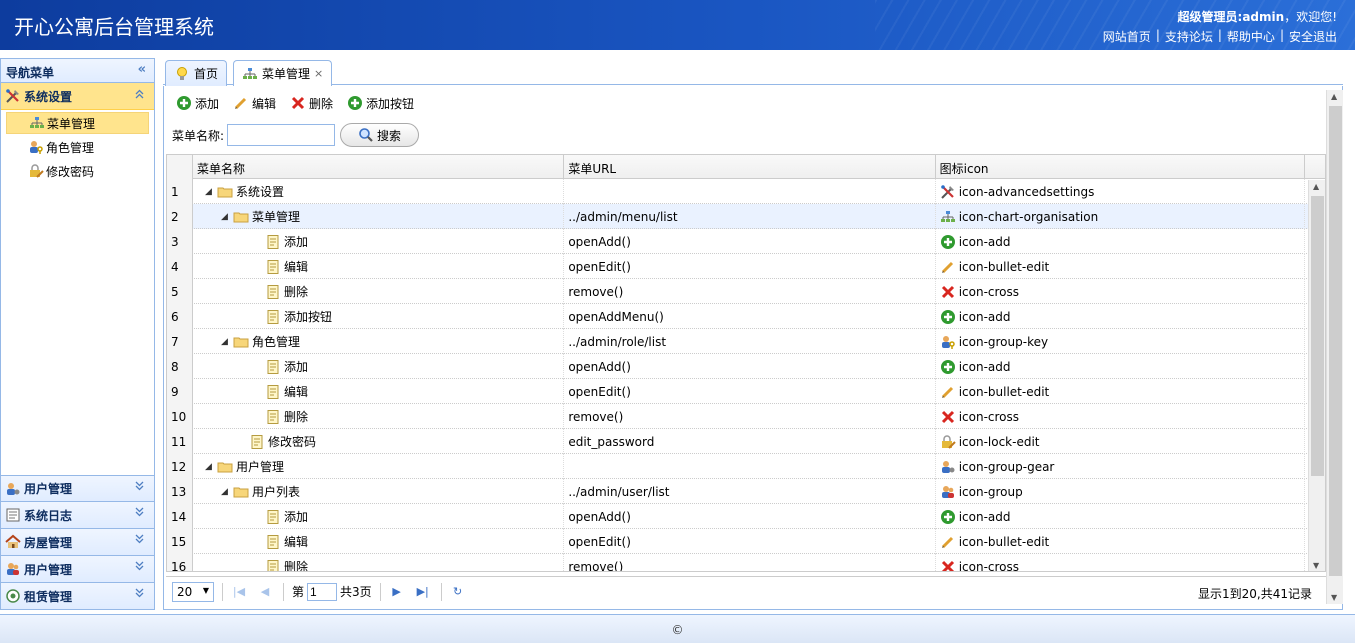  I want to click on icon-cell: icon-lock-edit, so click(1121, 441).